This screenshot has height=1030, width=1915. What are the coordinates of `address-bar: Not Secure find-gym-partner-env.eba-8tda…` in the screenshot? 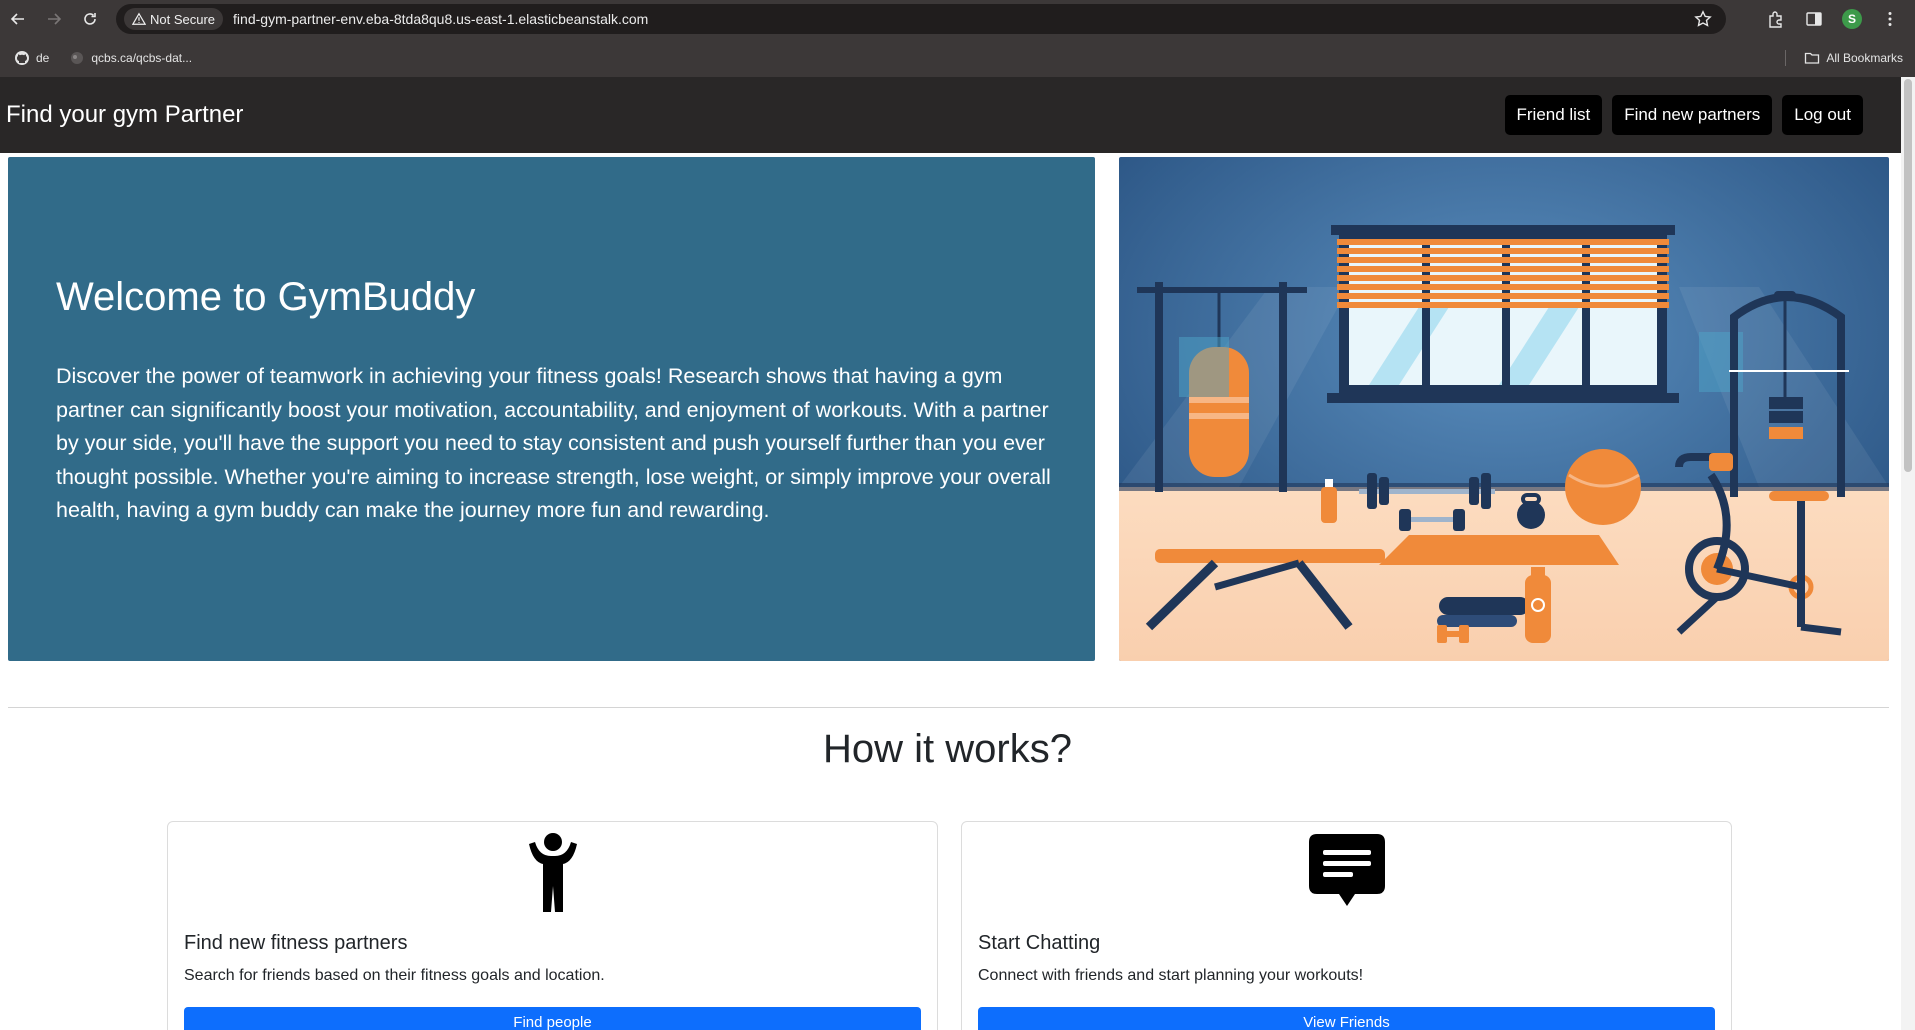 It's located at (921, 19).